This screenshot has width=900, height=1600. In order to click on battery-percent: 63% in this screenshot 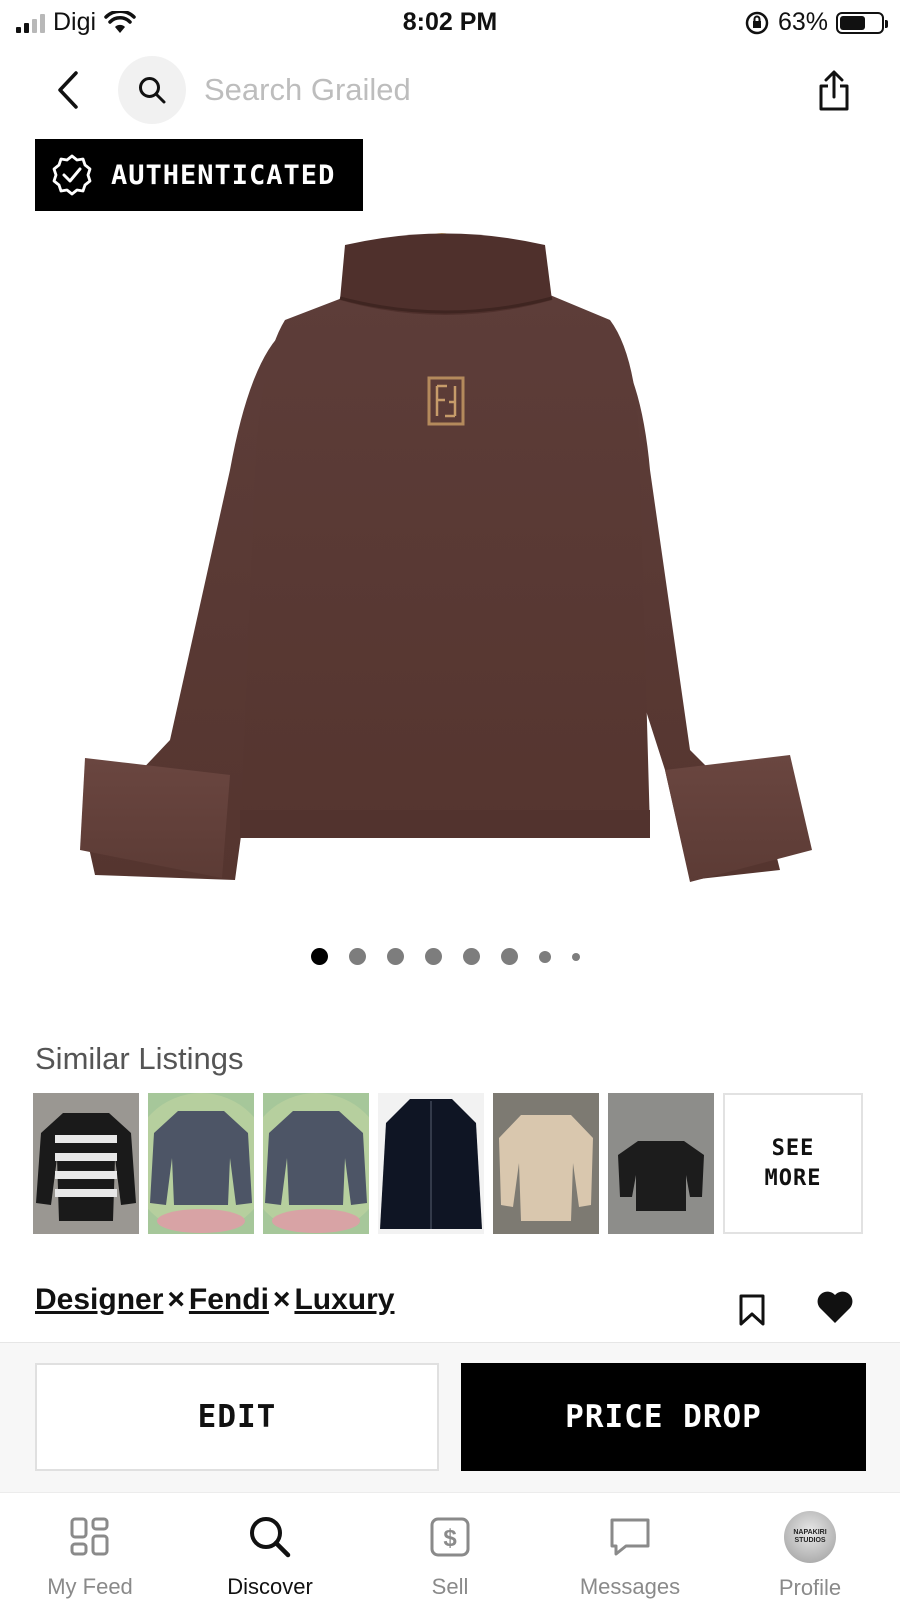, I will do `click(802, 22)`.